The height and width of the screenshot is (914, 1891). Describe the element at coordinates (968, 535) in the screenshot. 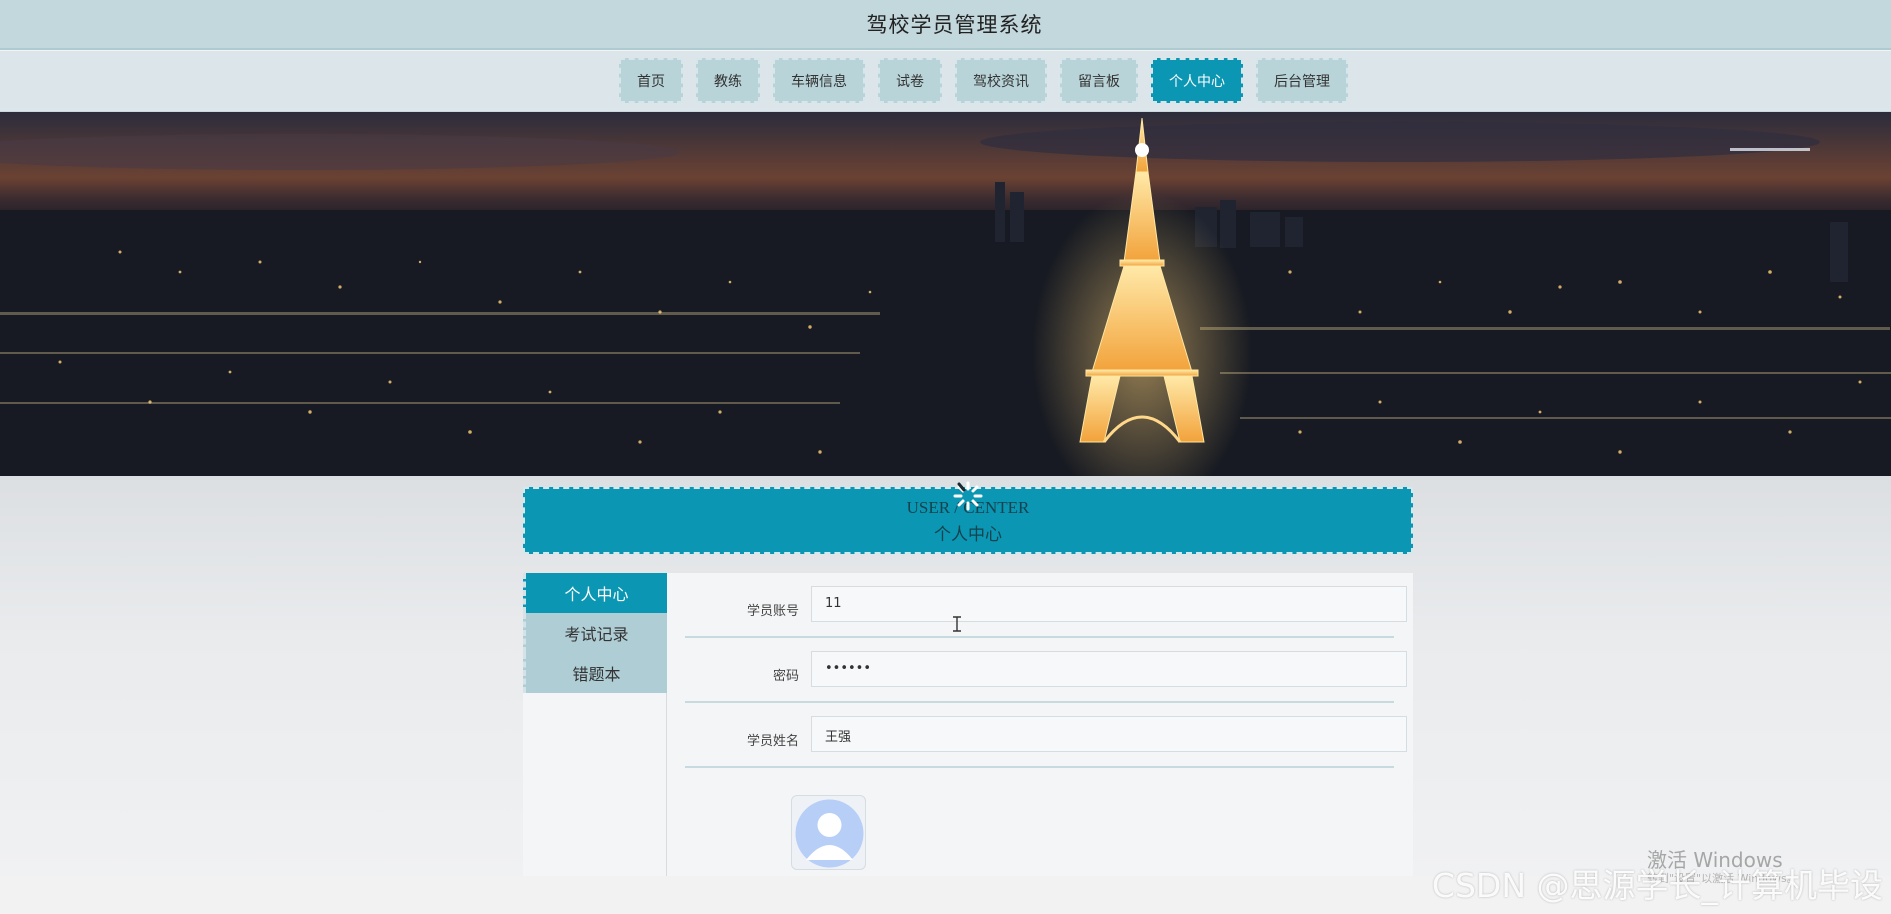

I see `user-center-title-cn: 个人中心` at that location.